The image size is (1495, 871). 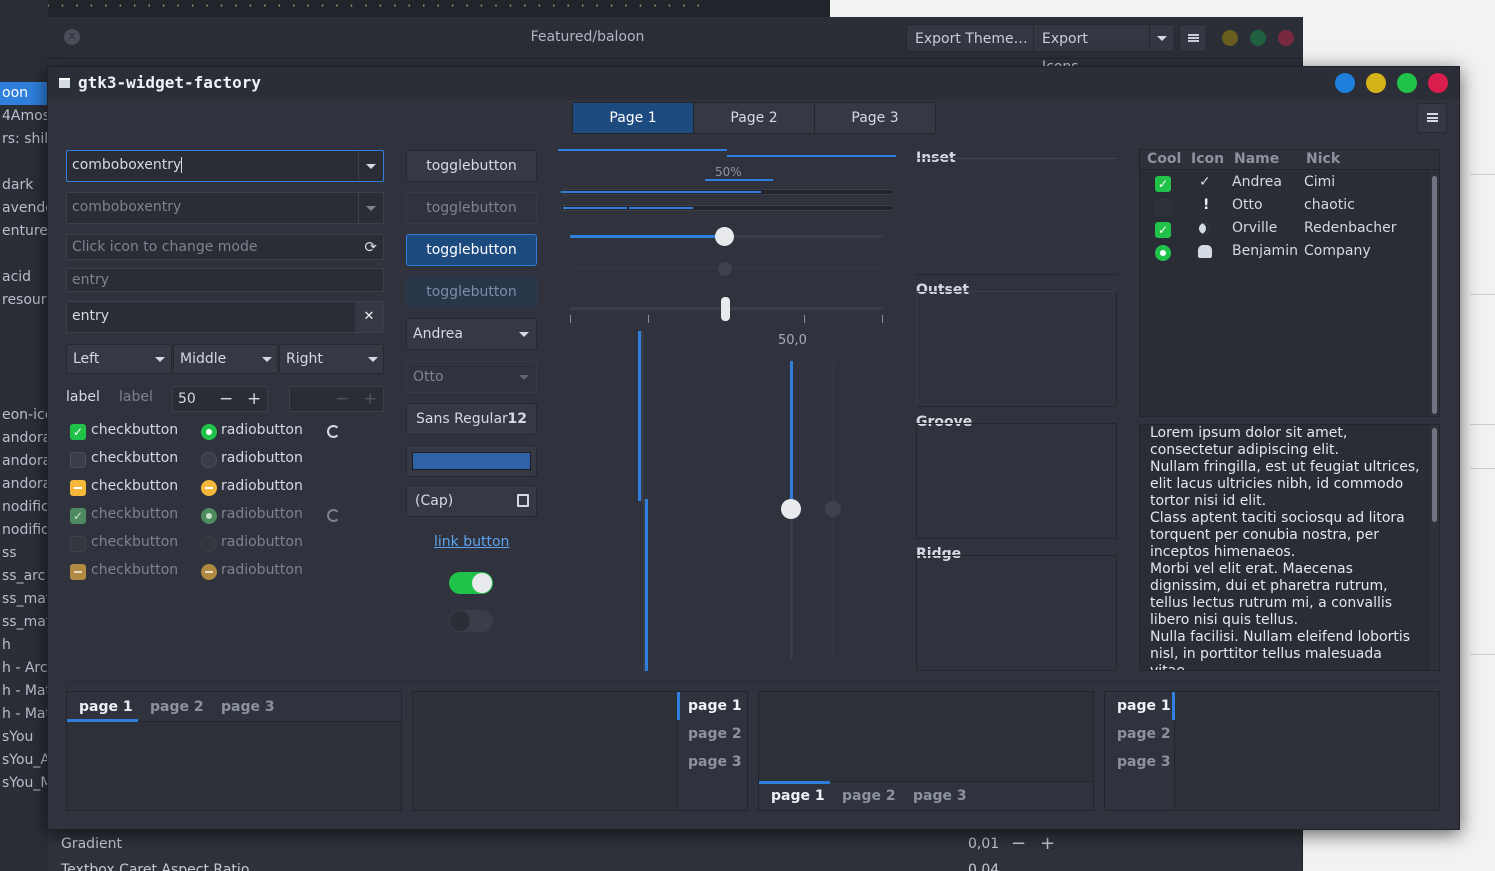 I want to click on checkbutton-1-box: ✓, so click(x=78, y=432).